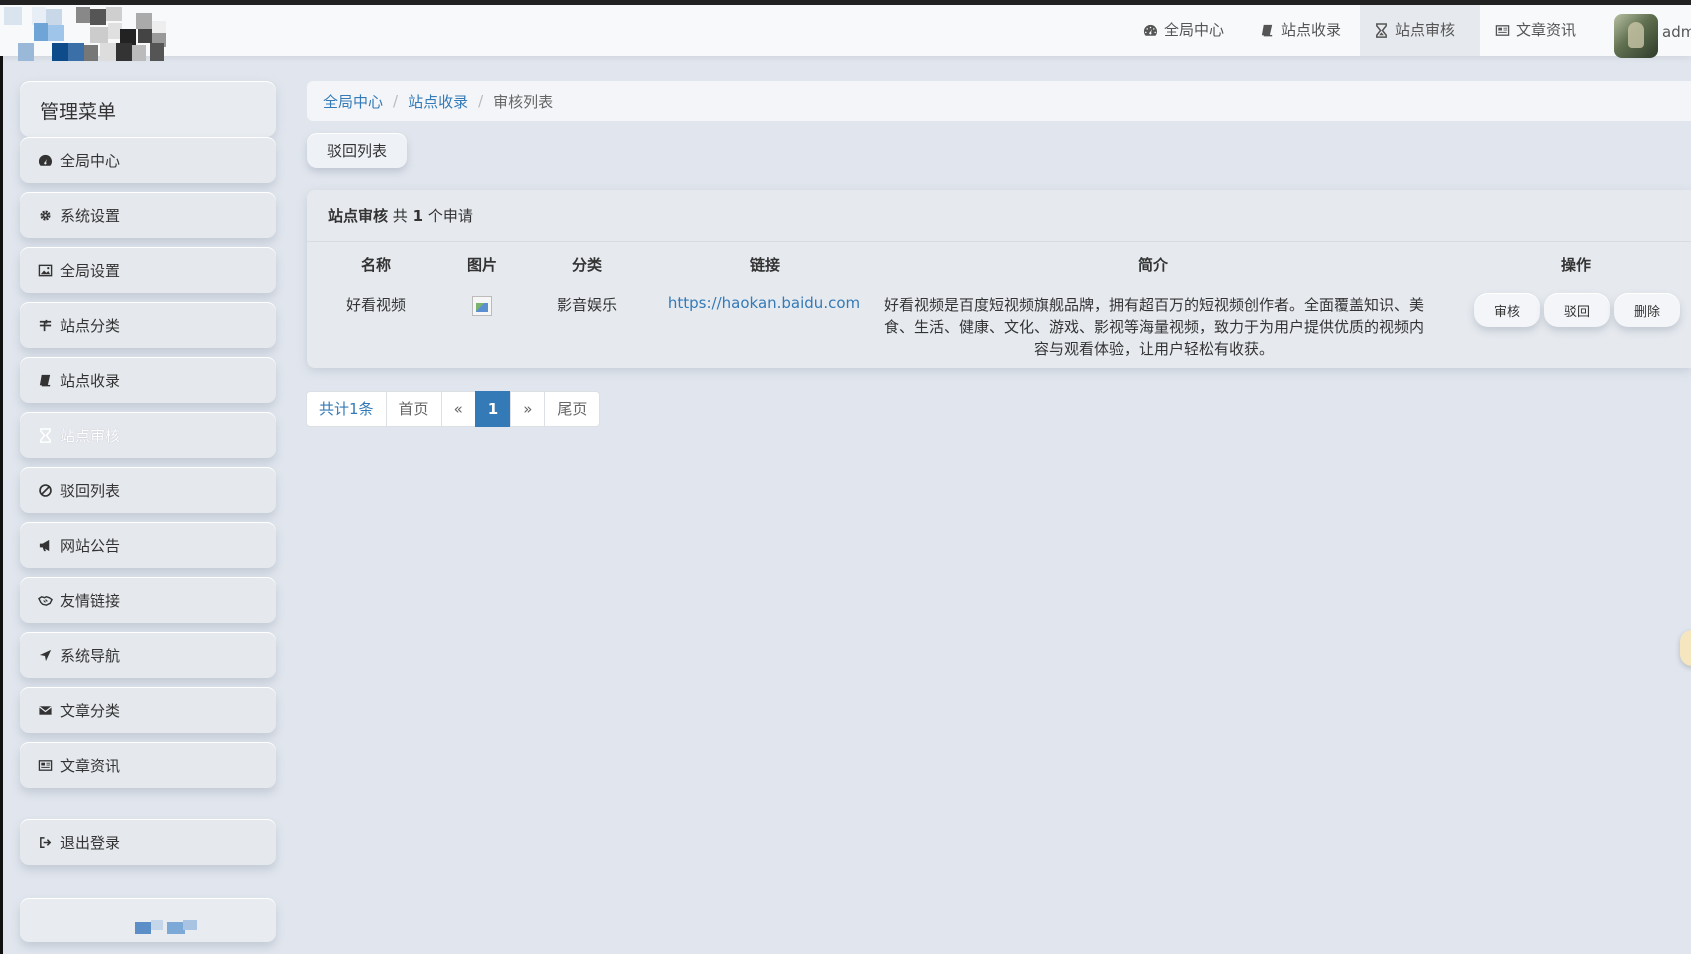 Image resolution: width=1691 pixels, height=954 pixels. Describe the element at coordinates (46, 842) in the screenshot. I see `sign-out-icon` at that location.